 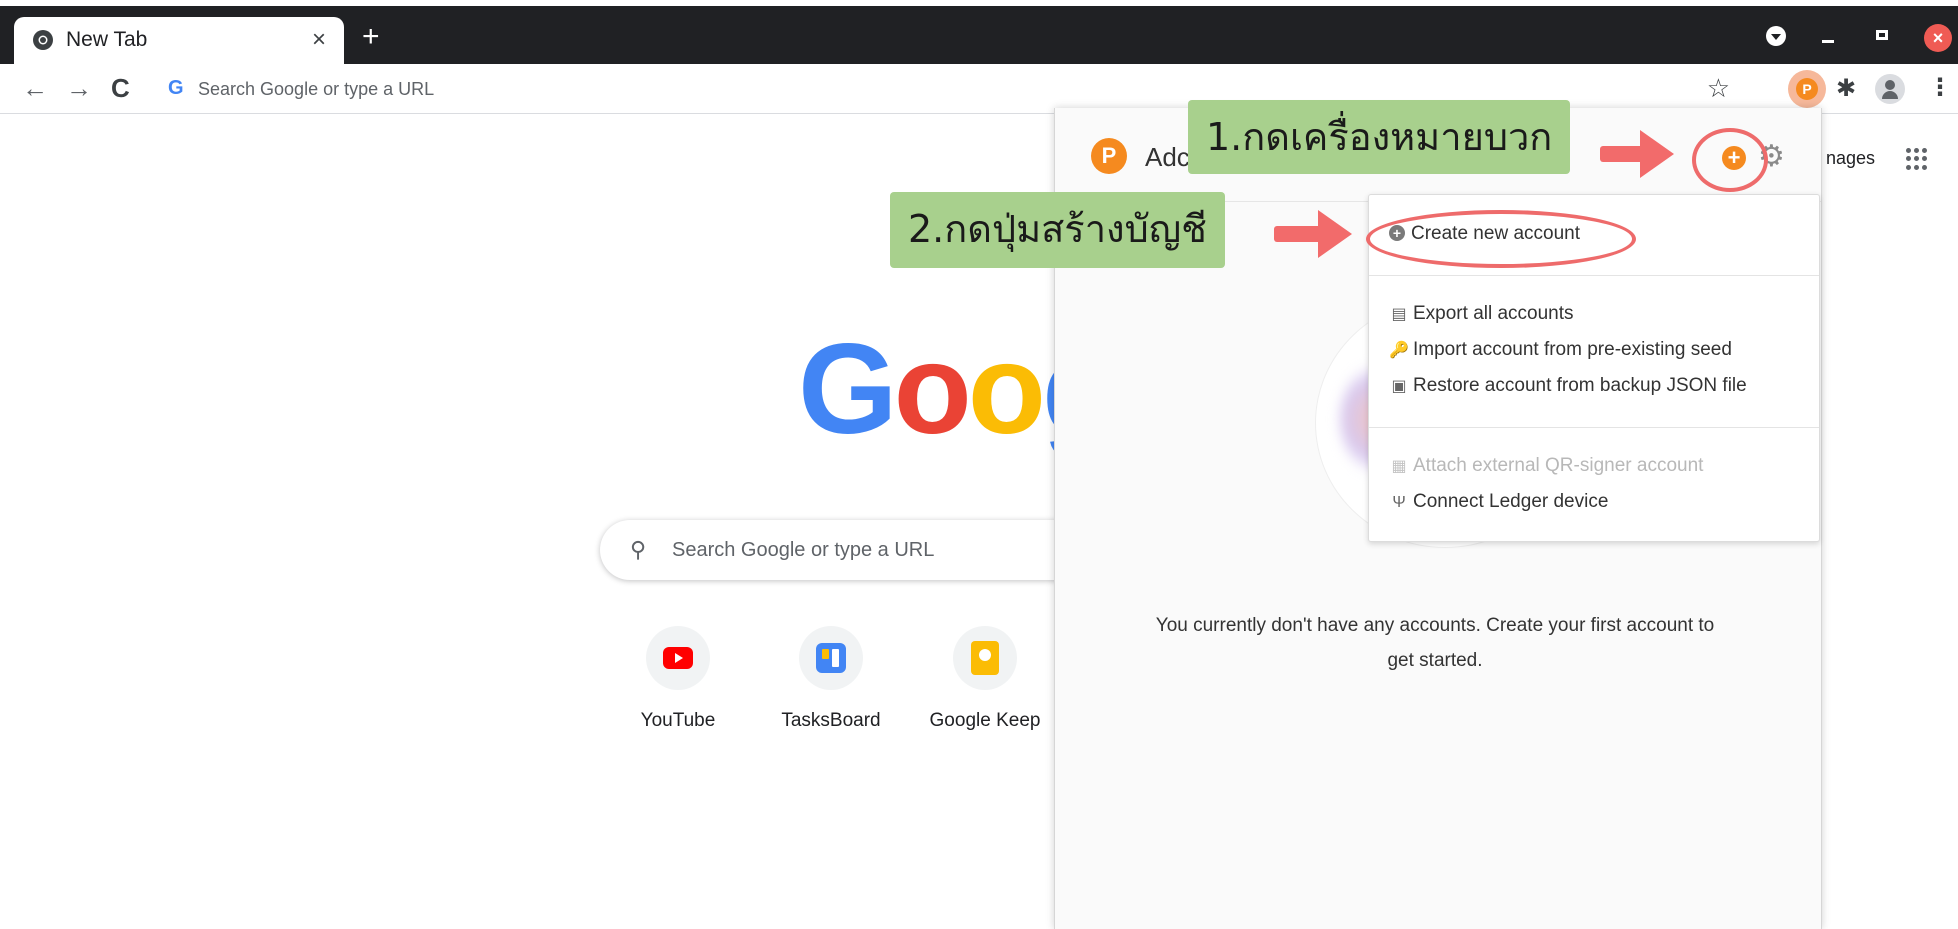 What do you see at coordinates (371, 37) in the screenshot?
I see `new-tab-button: +` at bounding box center [371, 37].